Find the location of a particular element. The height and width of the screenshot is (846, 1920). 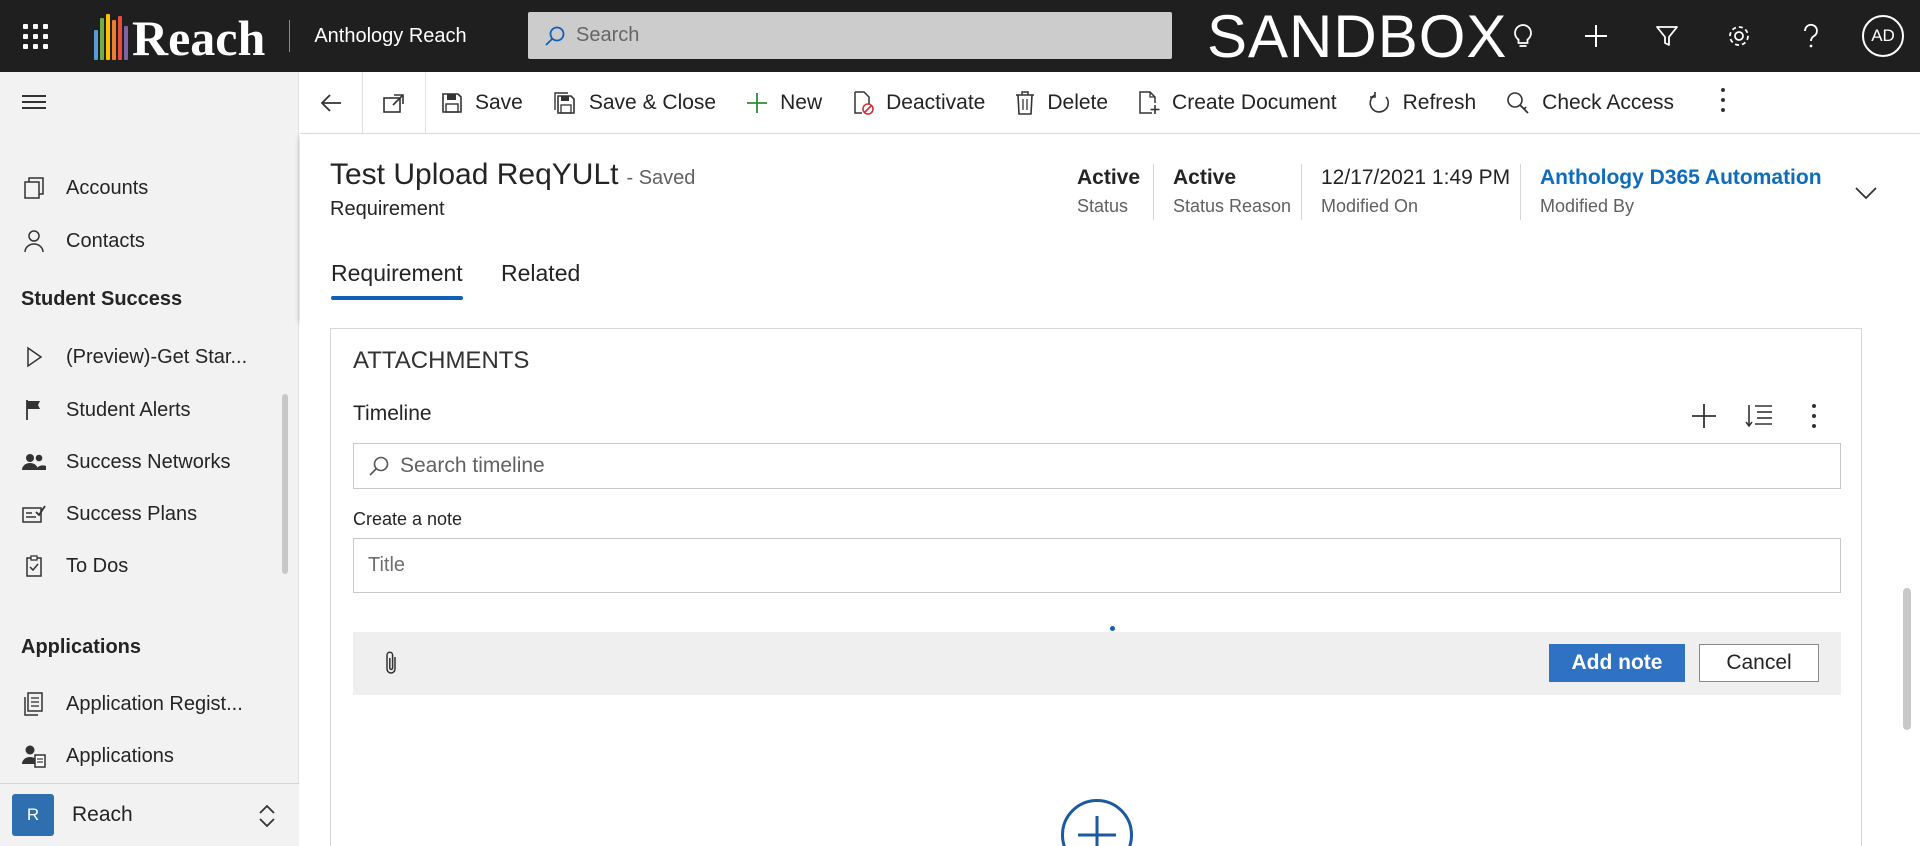

sidebar-item-success-networks: Success Networks is located at coordinates (141, 462).